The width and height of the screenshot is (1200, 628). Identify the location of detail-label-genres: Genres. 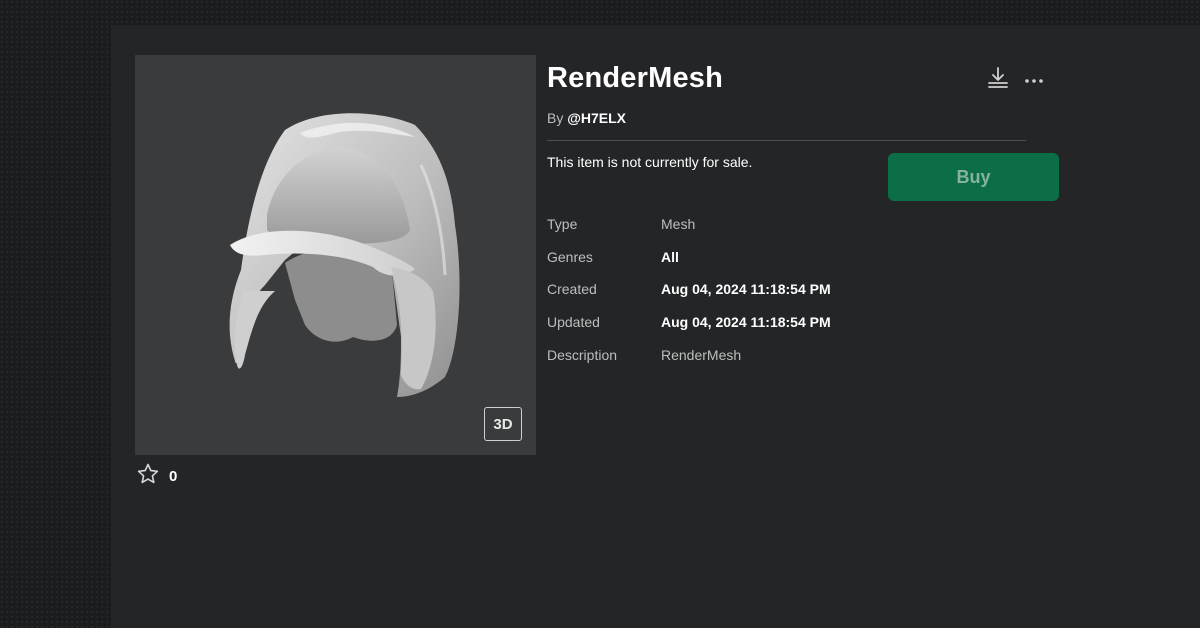
(570, 257).